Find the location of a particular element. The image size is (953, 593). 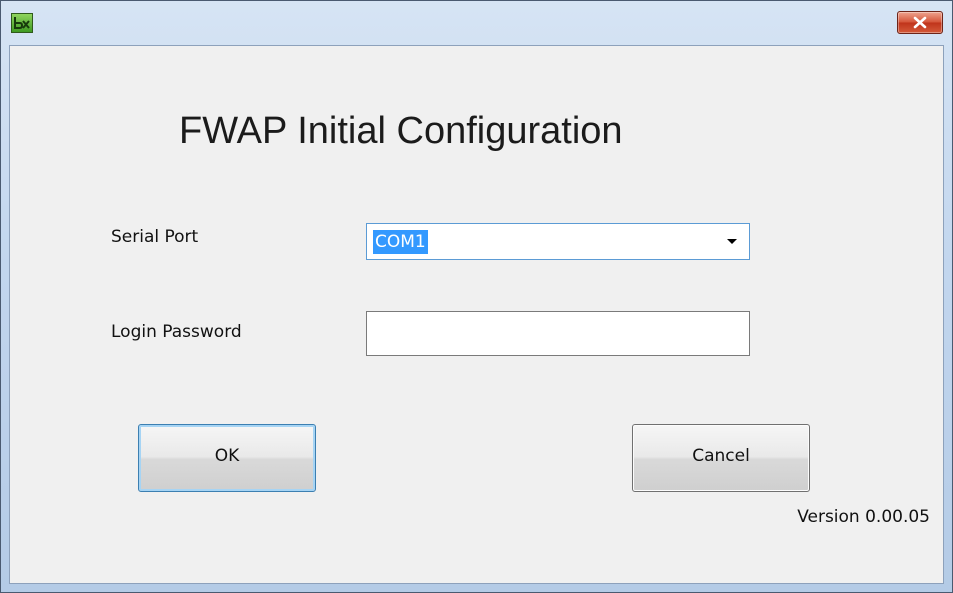

page-title: FWAP Initial Configuration is located at coordinates (401, 131).